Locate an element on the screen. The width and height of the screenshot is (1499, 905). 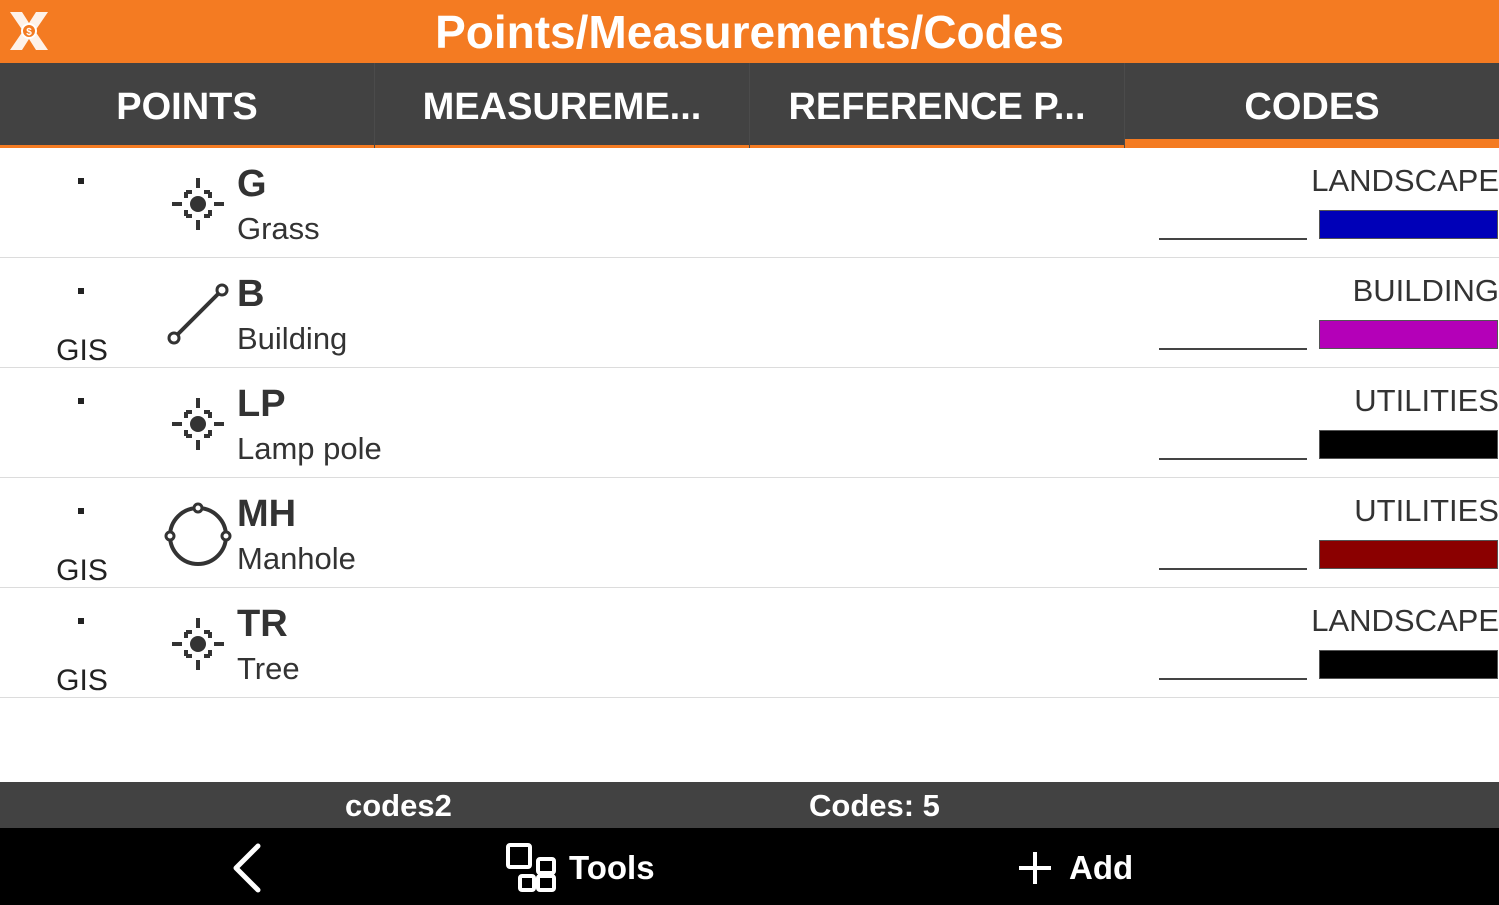
code-row-mh: GIS MH Manhole UTILITIES is located at coordinates (749, 533).